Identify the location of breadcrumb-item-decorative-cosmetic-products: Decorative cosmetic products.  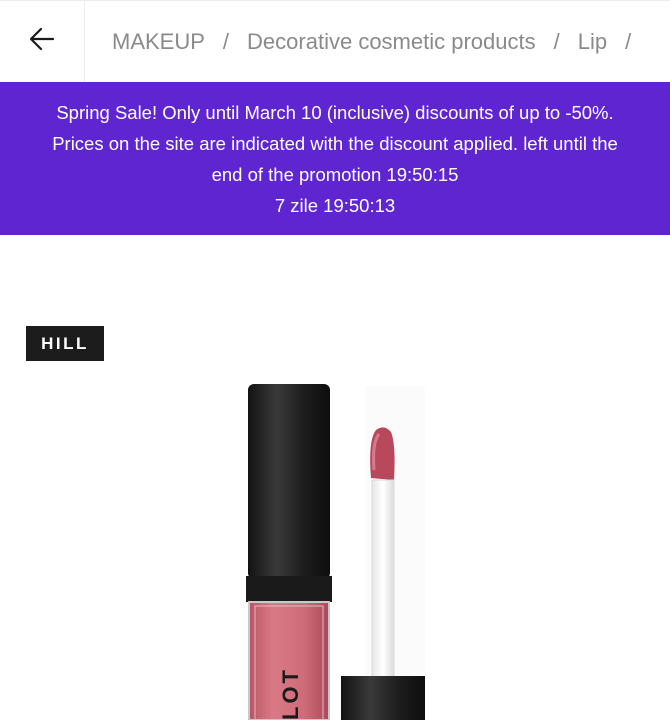
(391, 42).